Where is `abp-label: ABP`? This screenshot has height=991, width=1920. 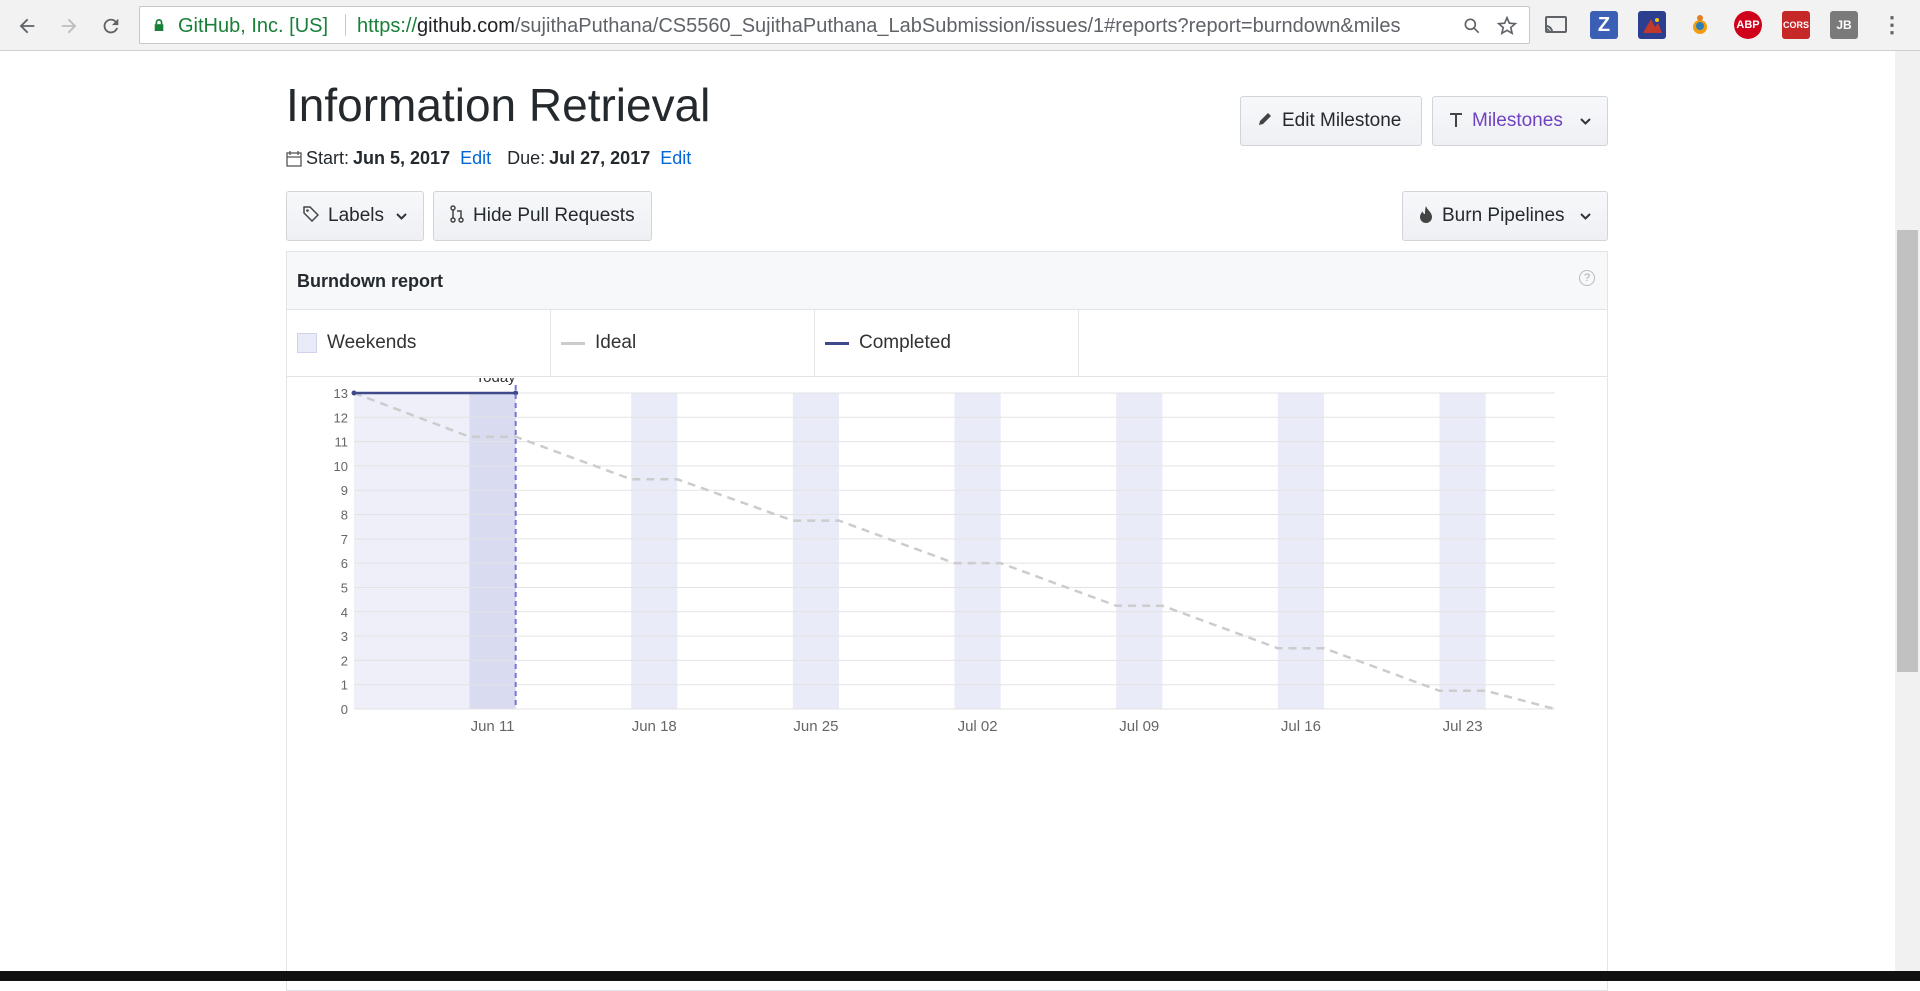
abp-label: ABP is located at coordinates (1748, 25).